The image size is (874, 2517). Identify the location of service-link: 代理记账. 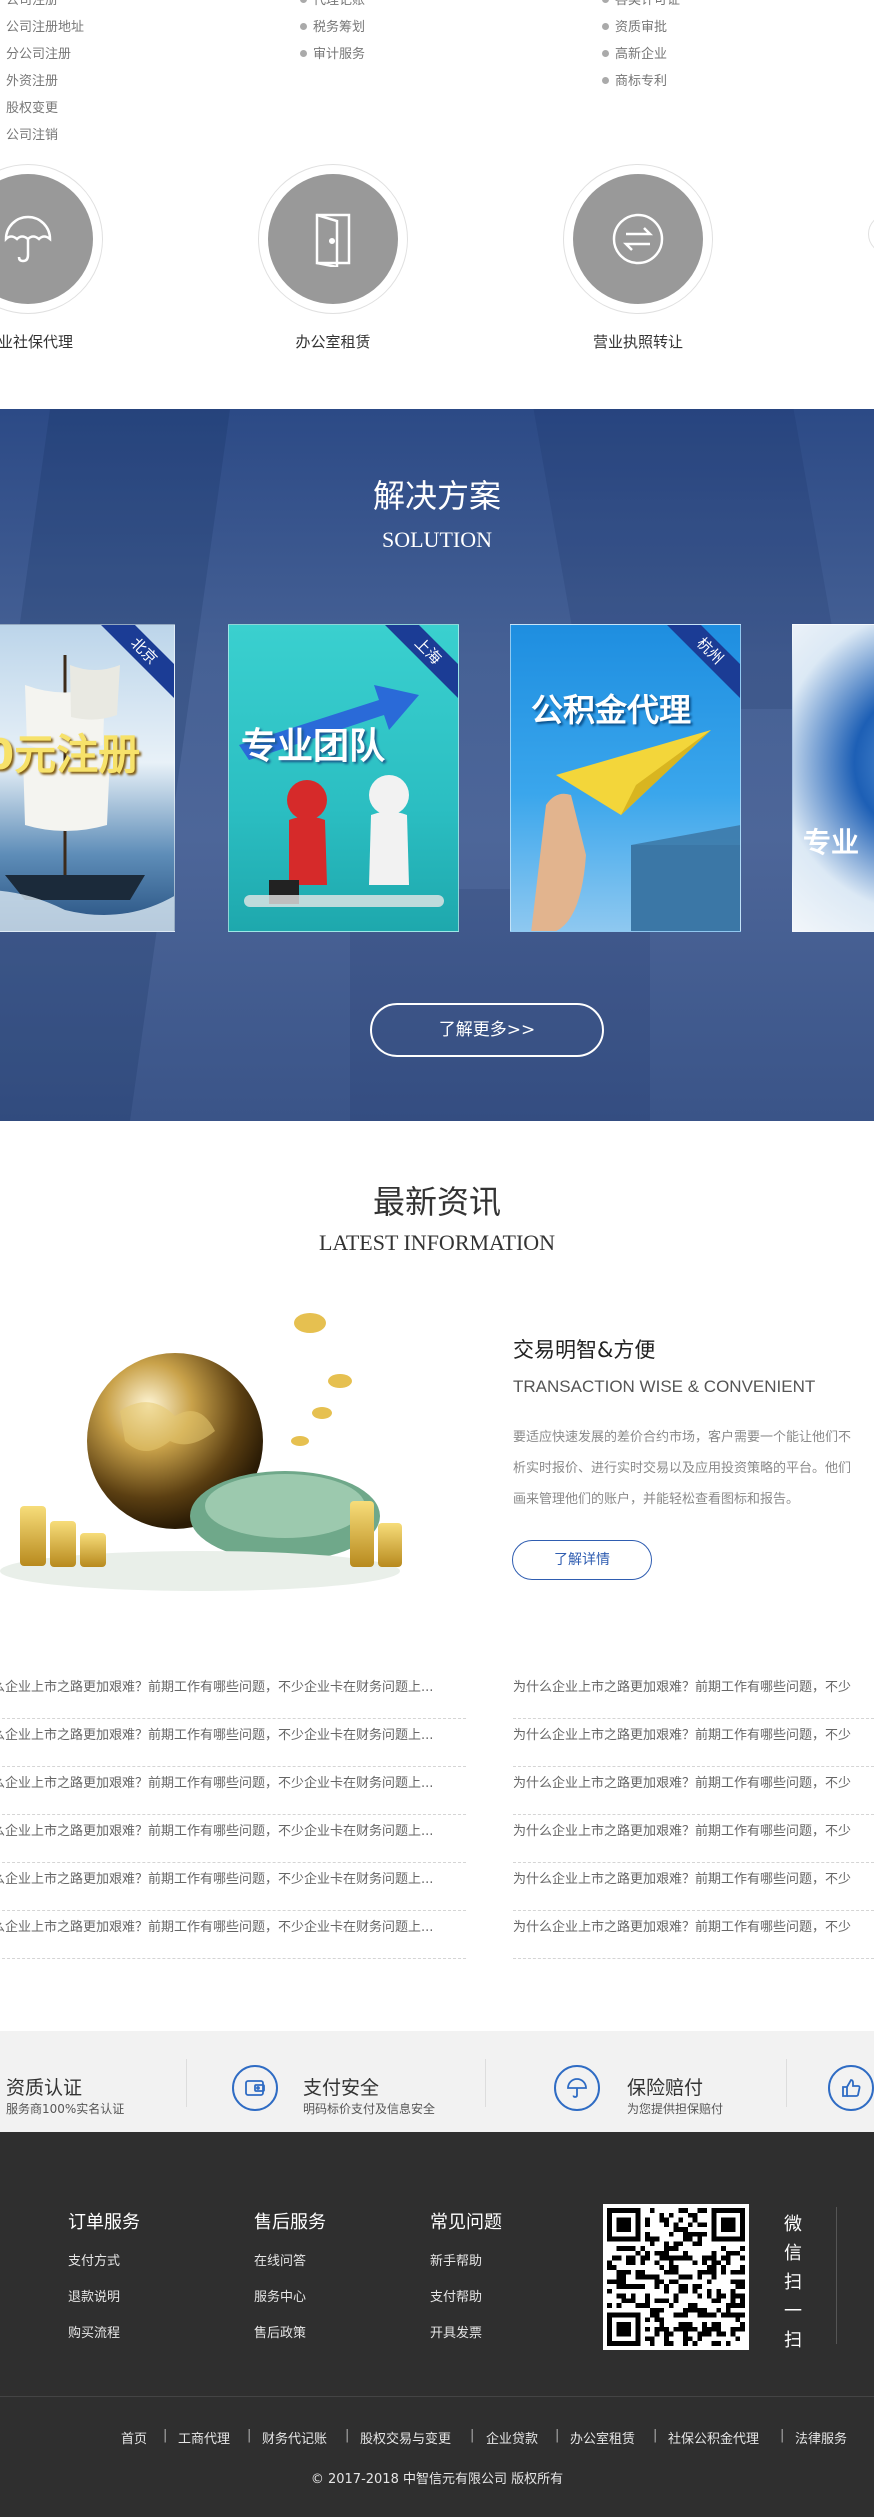
(332, 10).